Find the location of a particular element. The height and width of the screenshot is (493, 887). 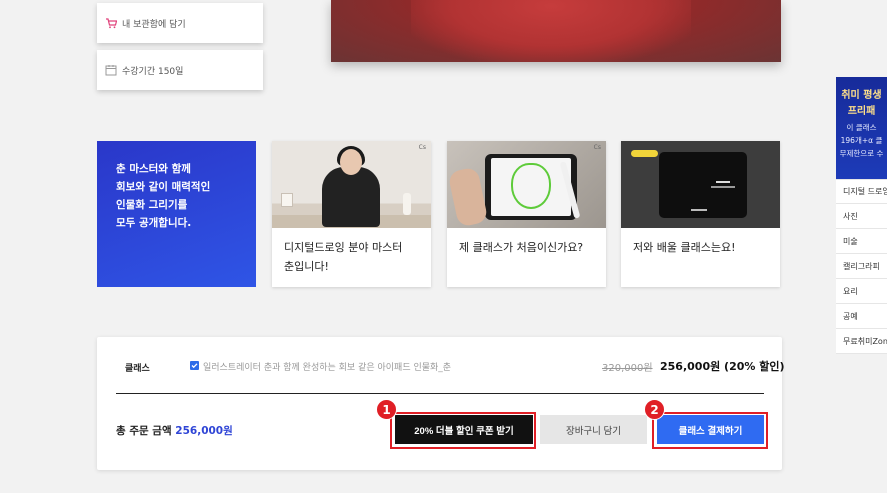

pay-class-button: 클래스 결제하기 is located at coordinates (710, 429).